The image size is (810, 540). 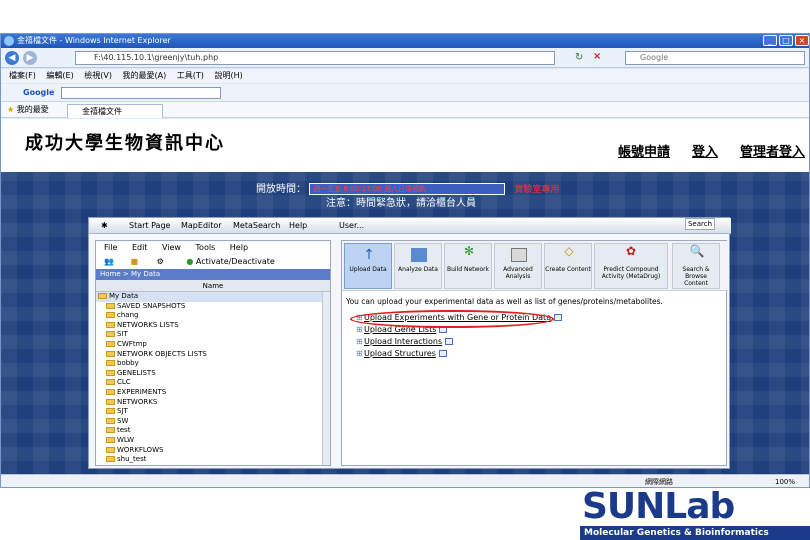 I want to click on upload-data-button: ↑ Upload Data, so click(x=368, y=266).